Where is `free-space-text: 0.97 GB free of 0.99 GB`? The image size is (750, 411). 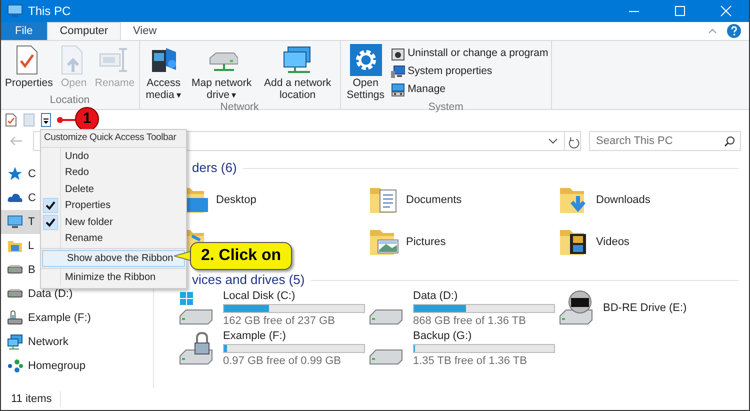 free-space-text: 0.97 GB free of 0.99 GB is located at coordinates (282, 361).